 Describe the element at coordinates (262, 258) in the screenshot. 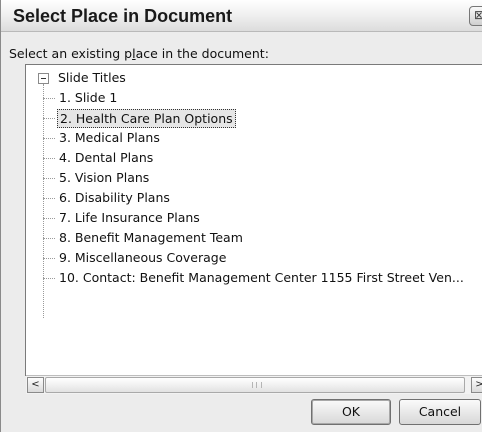

I see `tree-item: 9. Miscellaneous Coverage` at that location.